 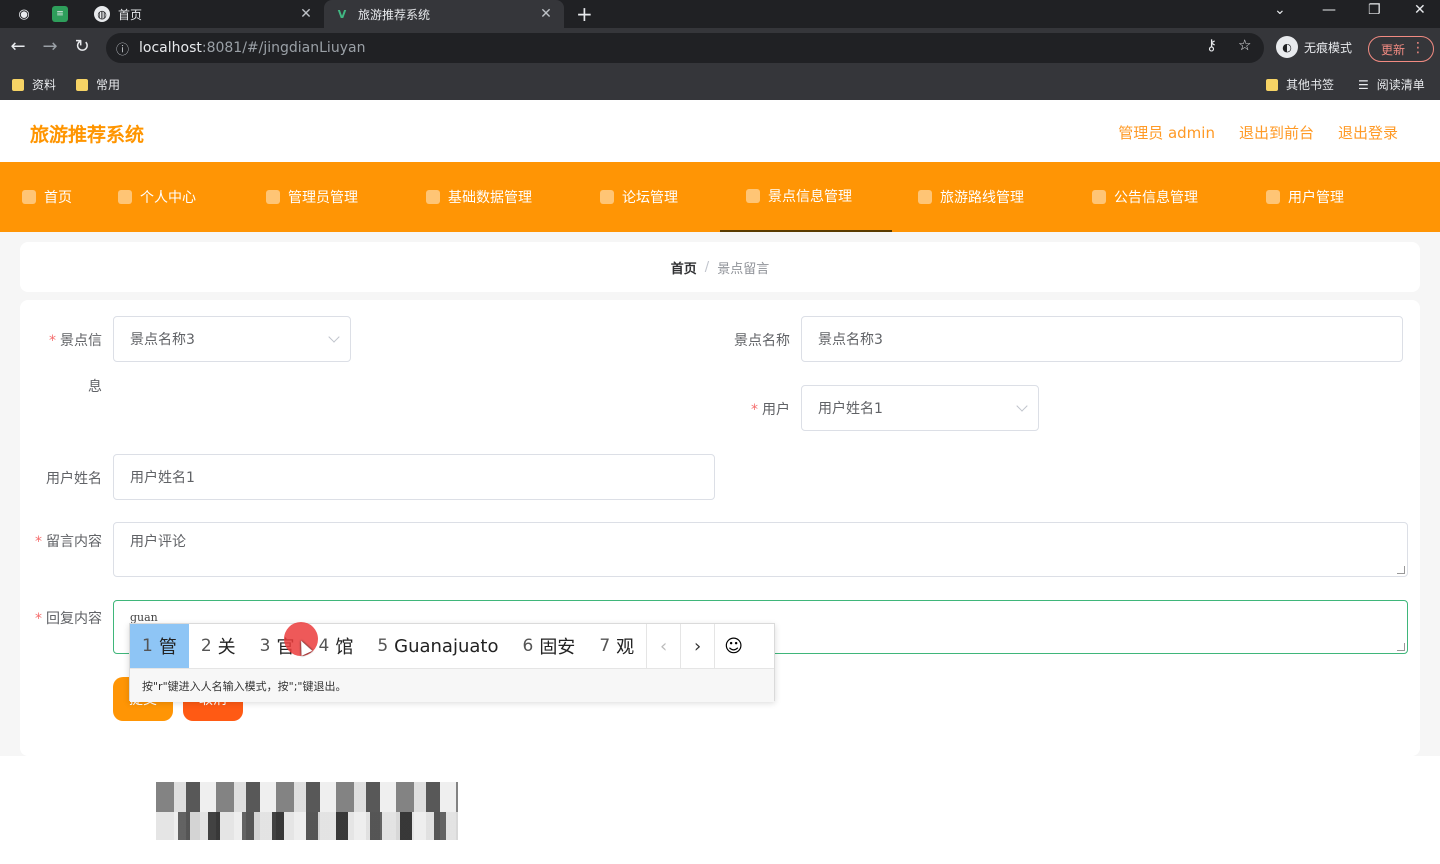 I want to click on scenic-info-label: * 景点信, so click(x=75, y=341).